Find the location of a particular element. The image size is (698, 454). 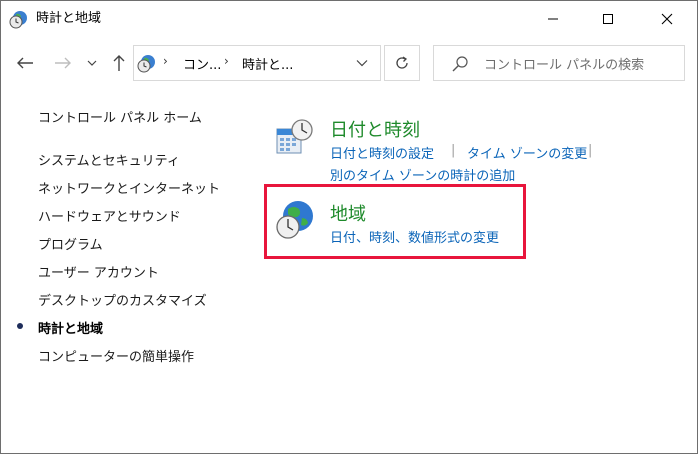

refresh-button is located at coordinates (402, 63).